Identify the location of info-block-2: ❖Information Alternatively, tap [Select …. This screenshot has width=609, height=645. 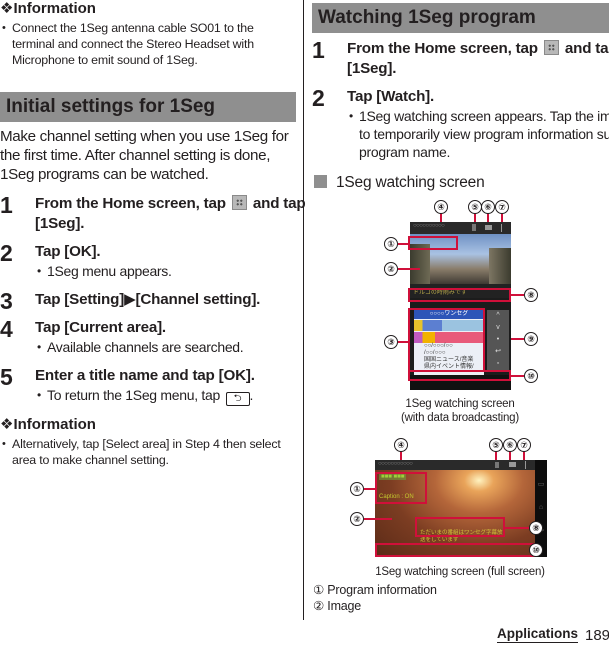
(148, 442).